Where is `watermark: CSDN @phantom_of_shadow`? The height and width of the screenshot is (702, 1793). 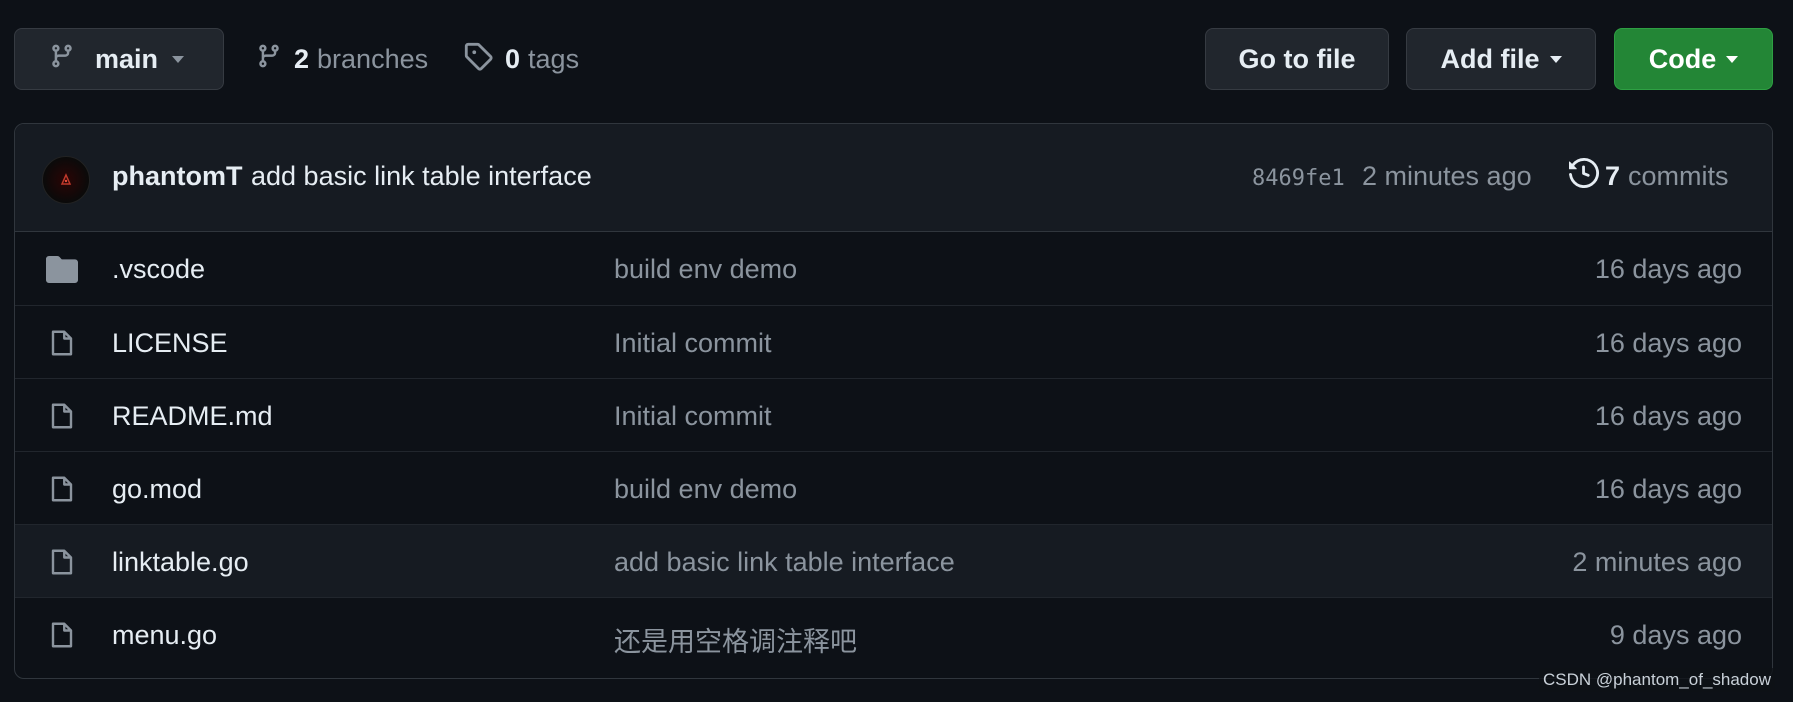
watermark: CSDN @phantom_of_shadow is located at coordinates (1657, 680).